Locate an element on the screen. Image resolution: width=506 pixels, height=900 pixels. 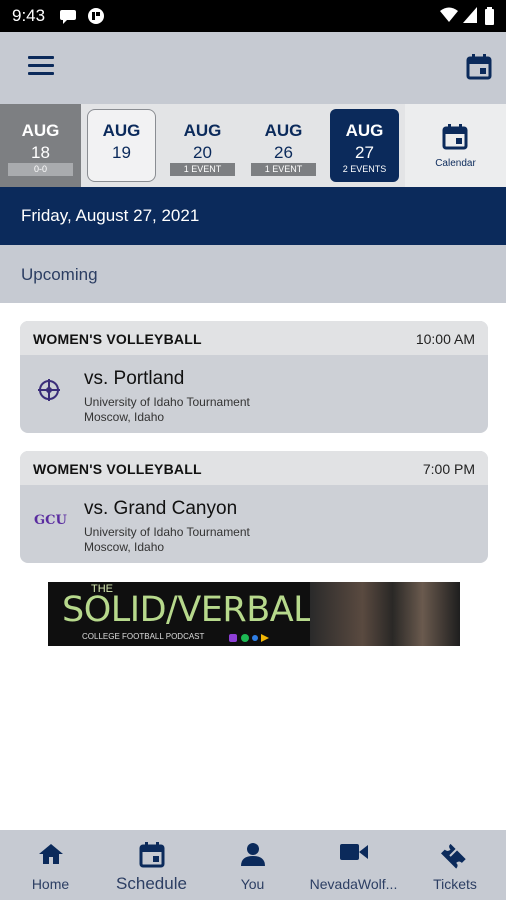
date-day: 20 is located at coordinates (202, 152).